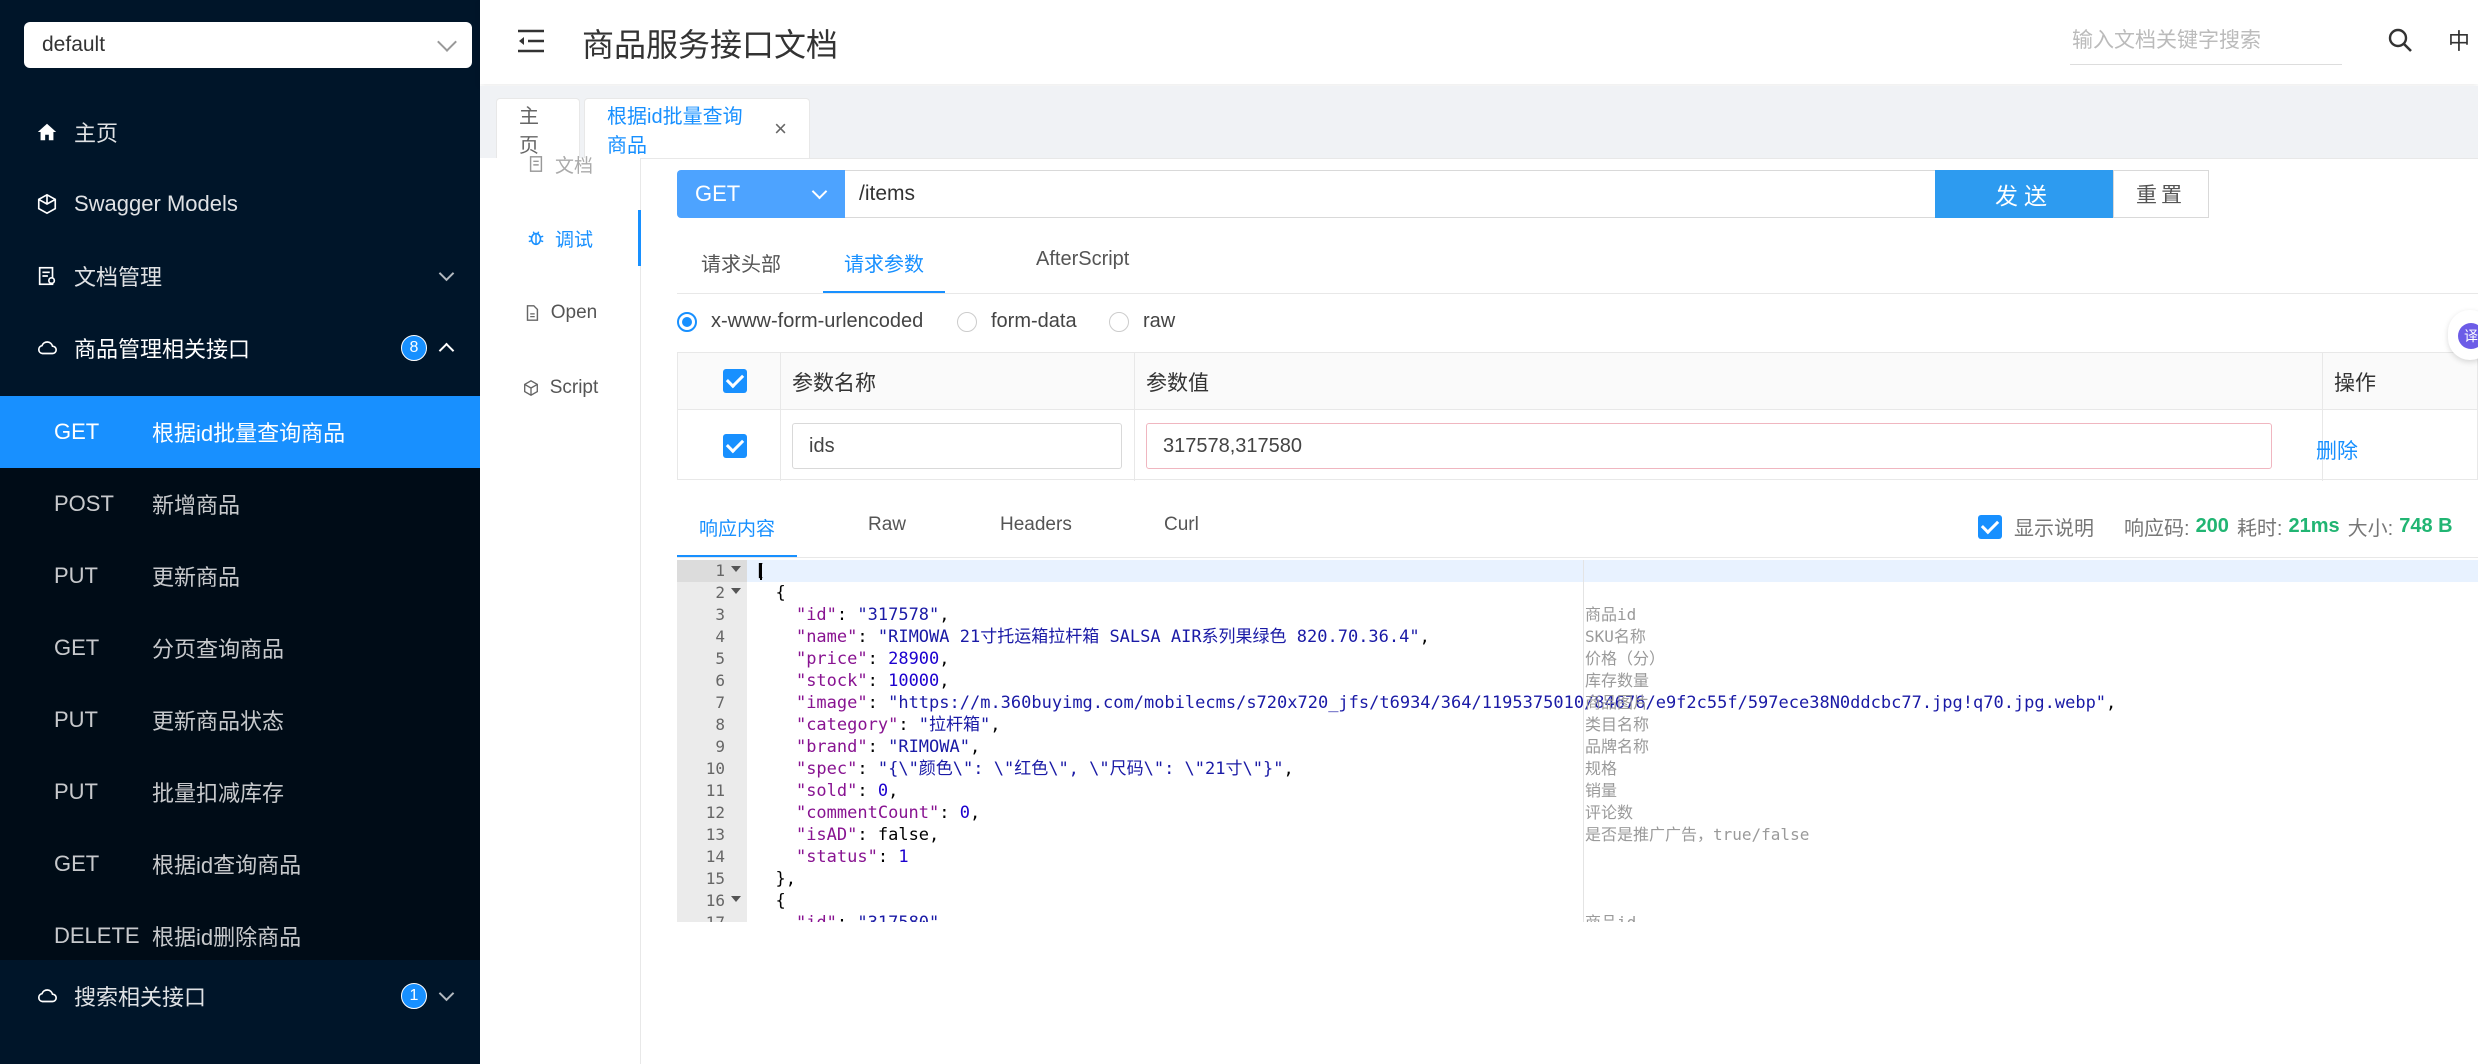  I want to click on nav-doc: 文档, so click(560, 164).